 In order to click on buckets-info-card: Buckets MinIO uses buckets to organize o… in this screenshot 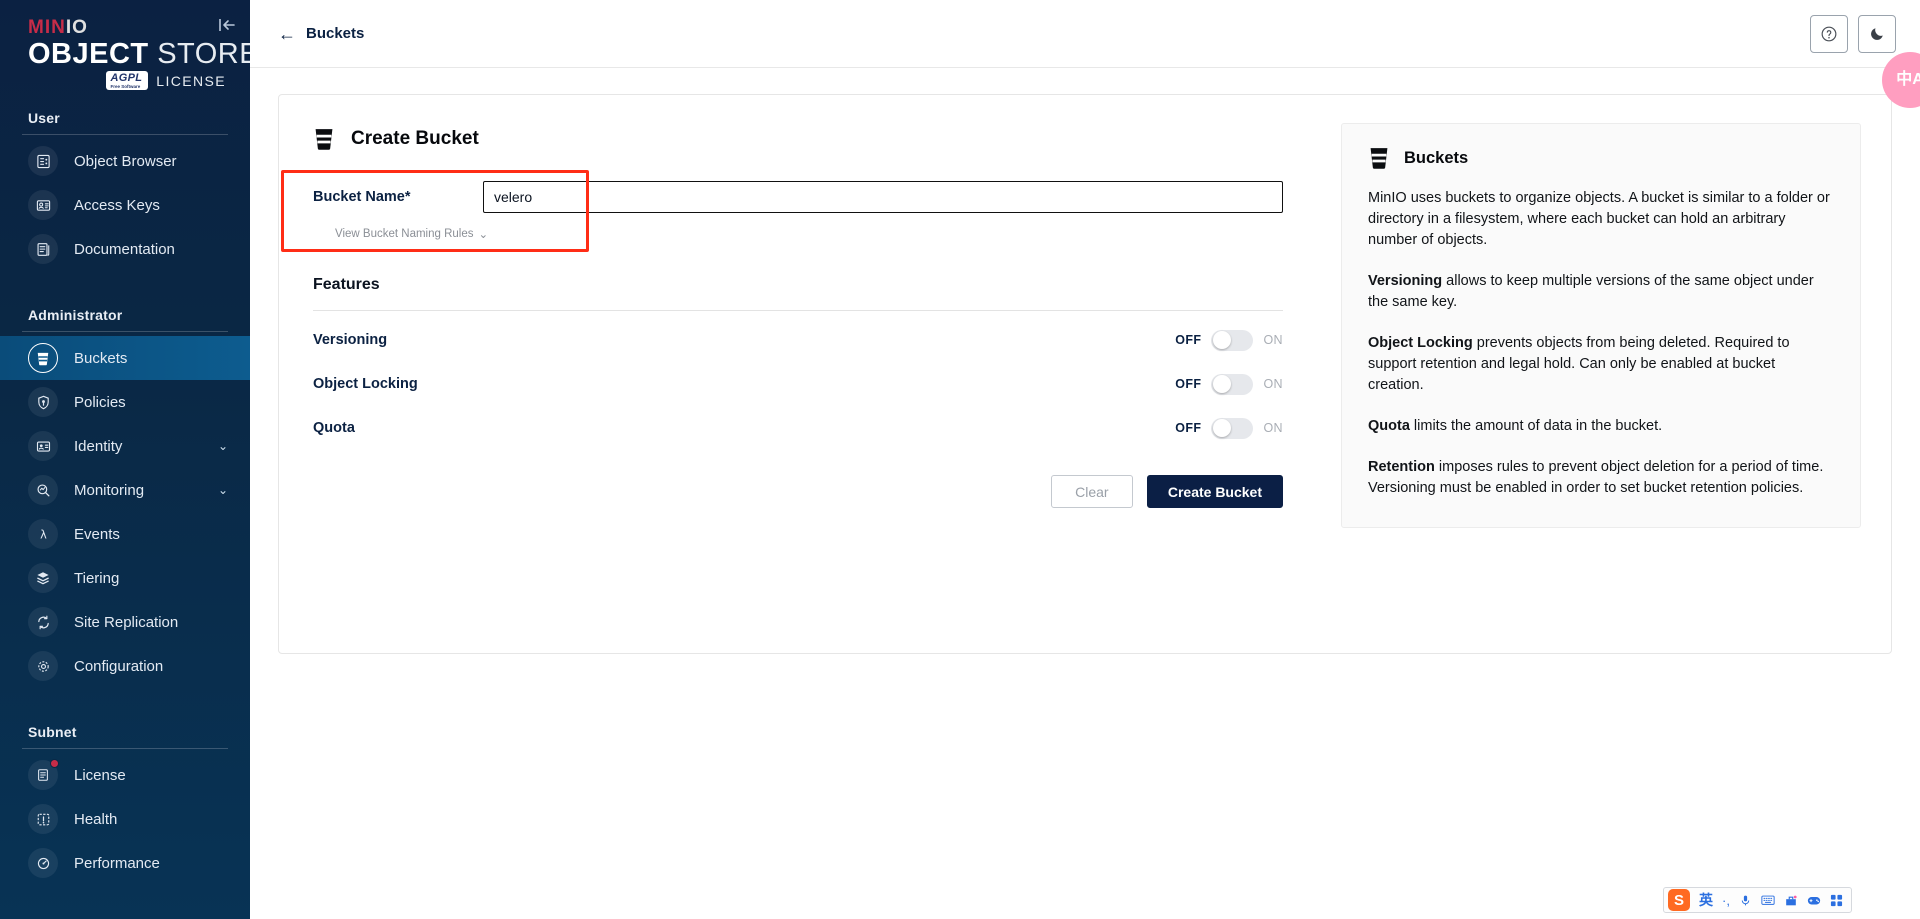, I will do `click(1601, 326)`.